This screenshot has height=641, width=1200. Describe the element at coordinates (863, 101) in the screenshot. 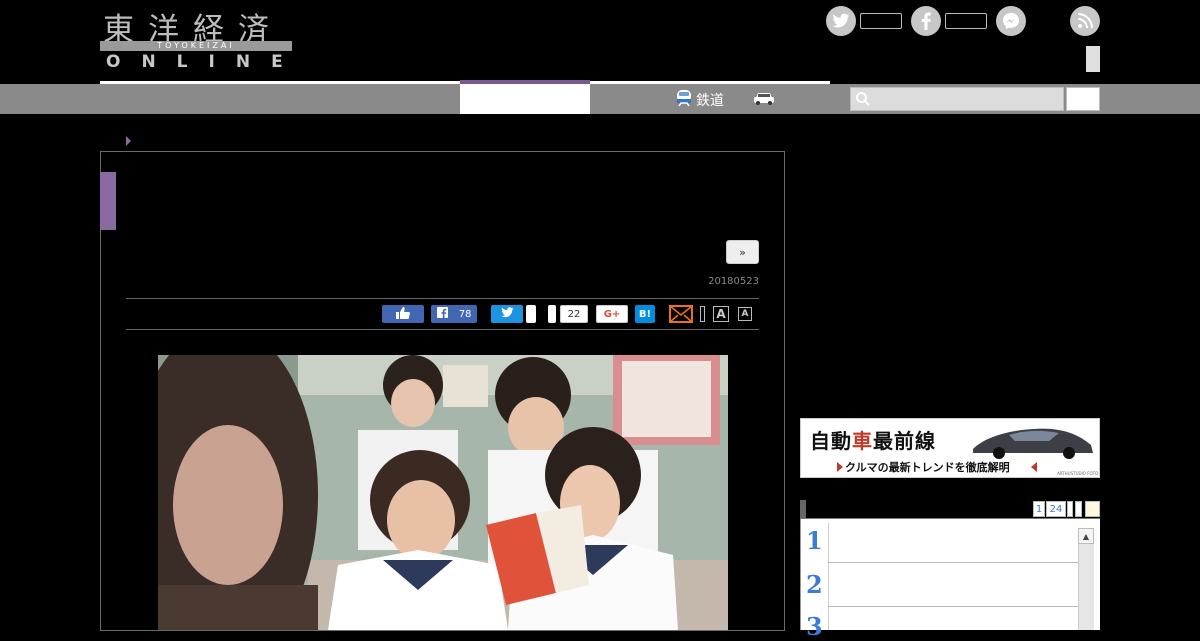

I see `search-icon` at that location.